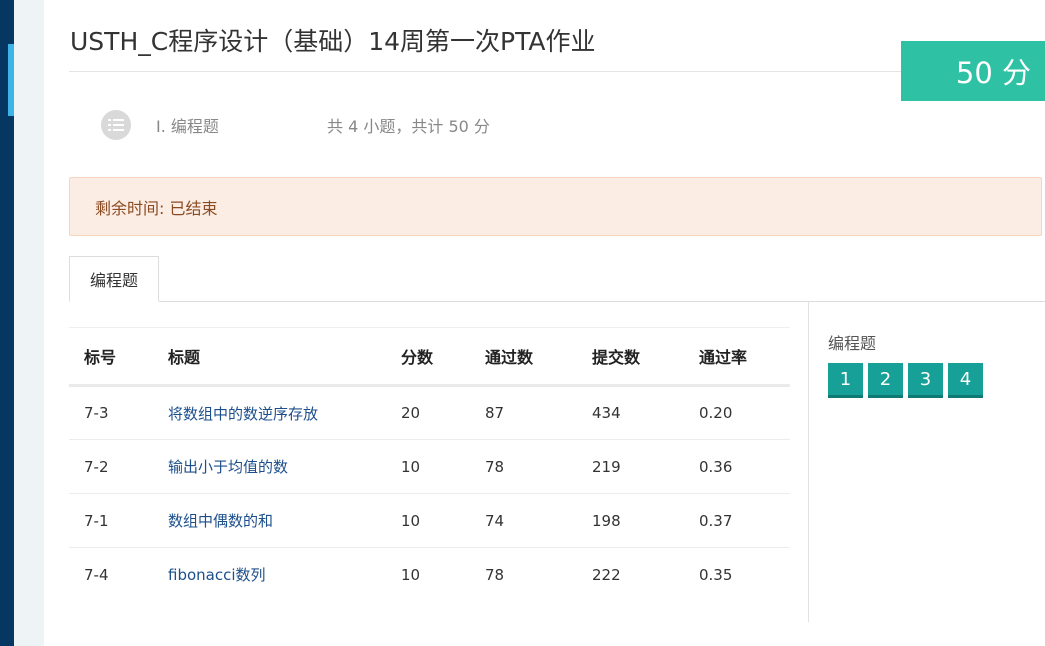 The width and height of the screenshot is (1045, 646). What do you see at coordinates (852, 343) in the screenshot?
I see `nav-panel-title: 编程题` at bounding box center [852, 343].